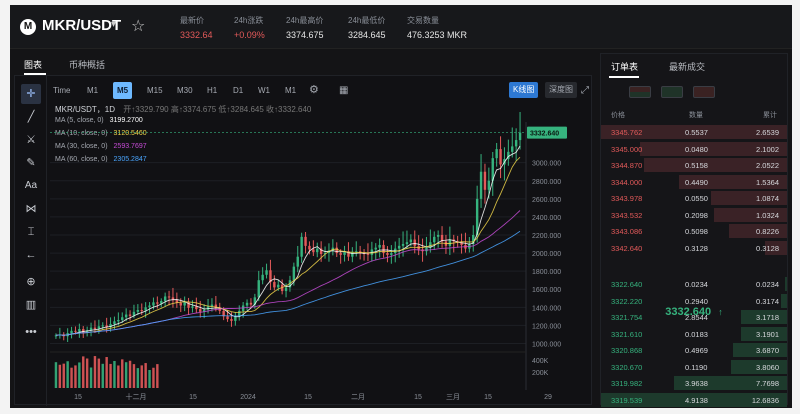  Describe the element at coordinates (31, 140) in the screenshot. I see `fib-tool-icon: ⚔` at that location.